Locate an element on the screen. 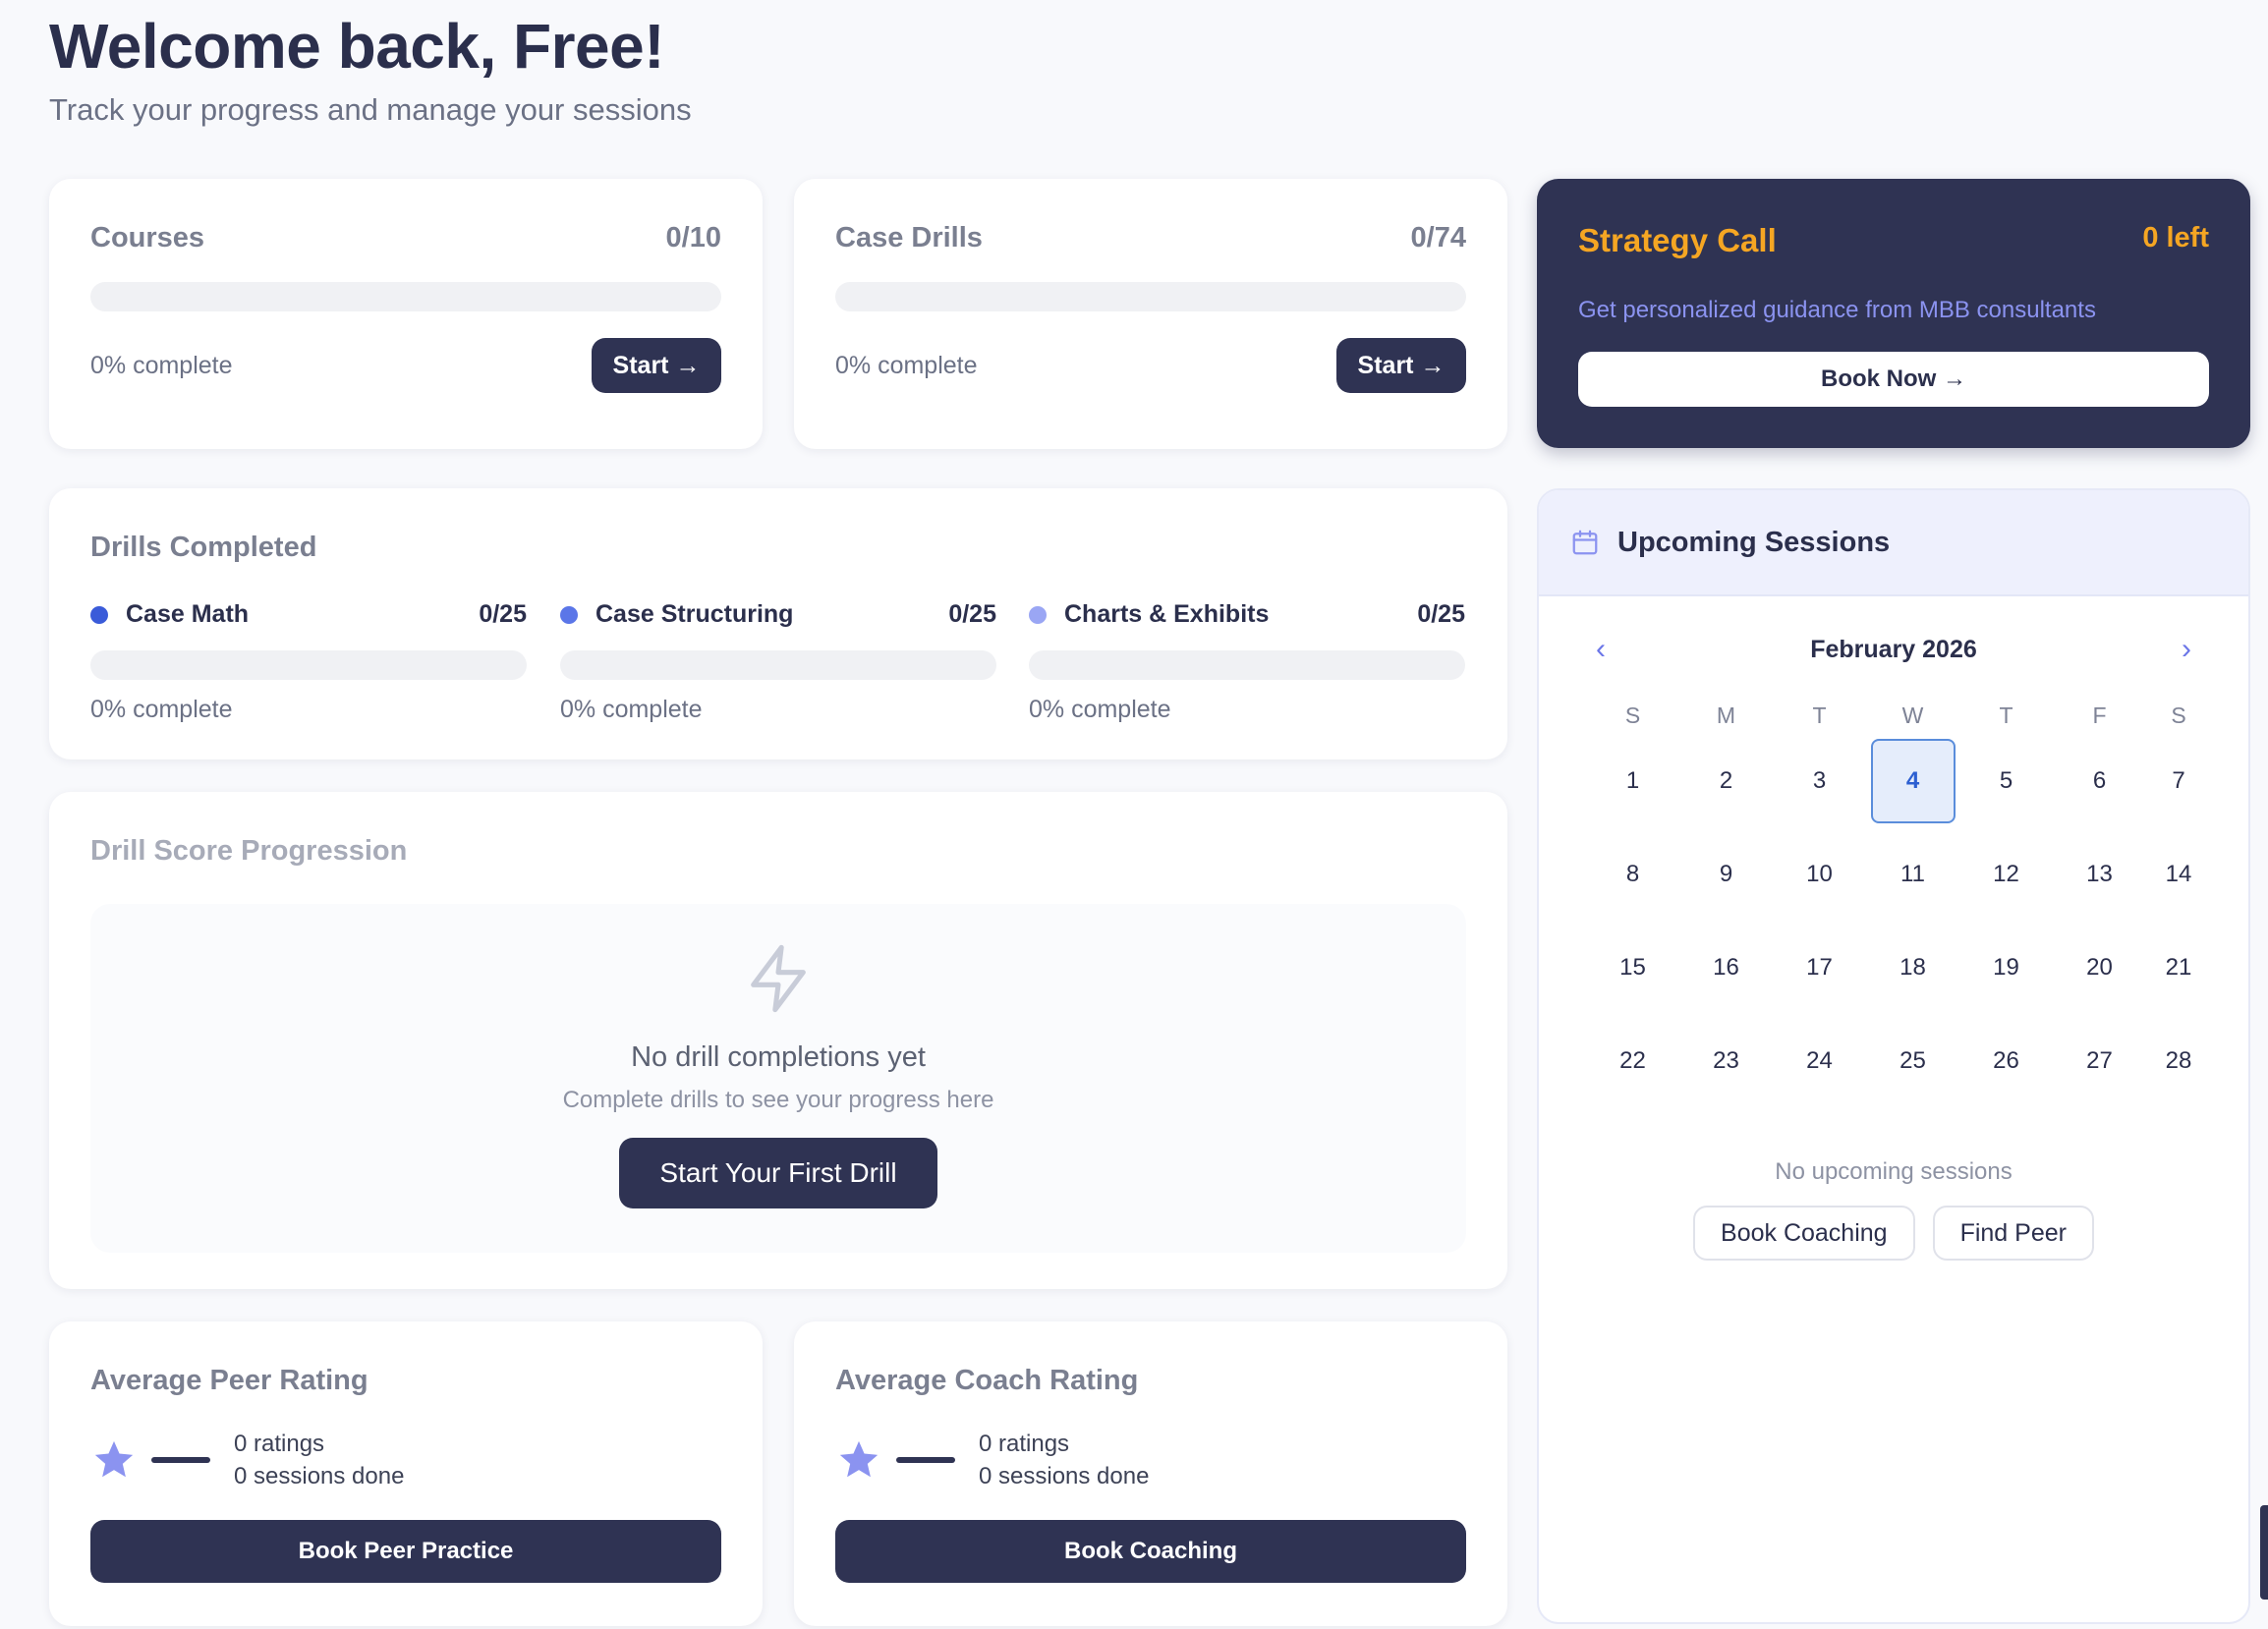 The width and height of the screenshot is (2268, 1629). courses-progress-bar is located at coordinates (406, 296).